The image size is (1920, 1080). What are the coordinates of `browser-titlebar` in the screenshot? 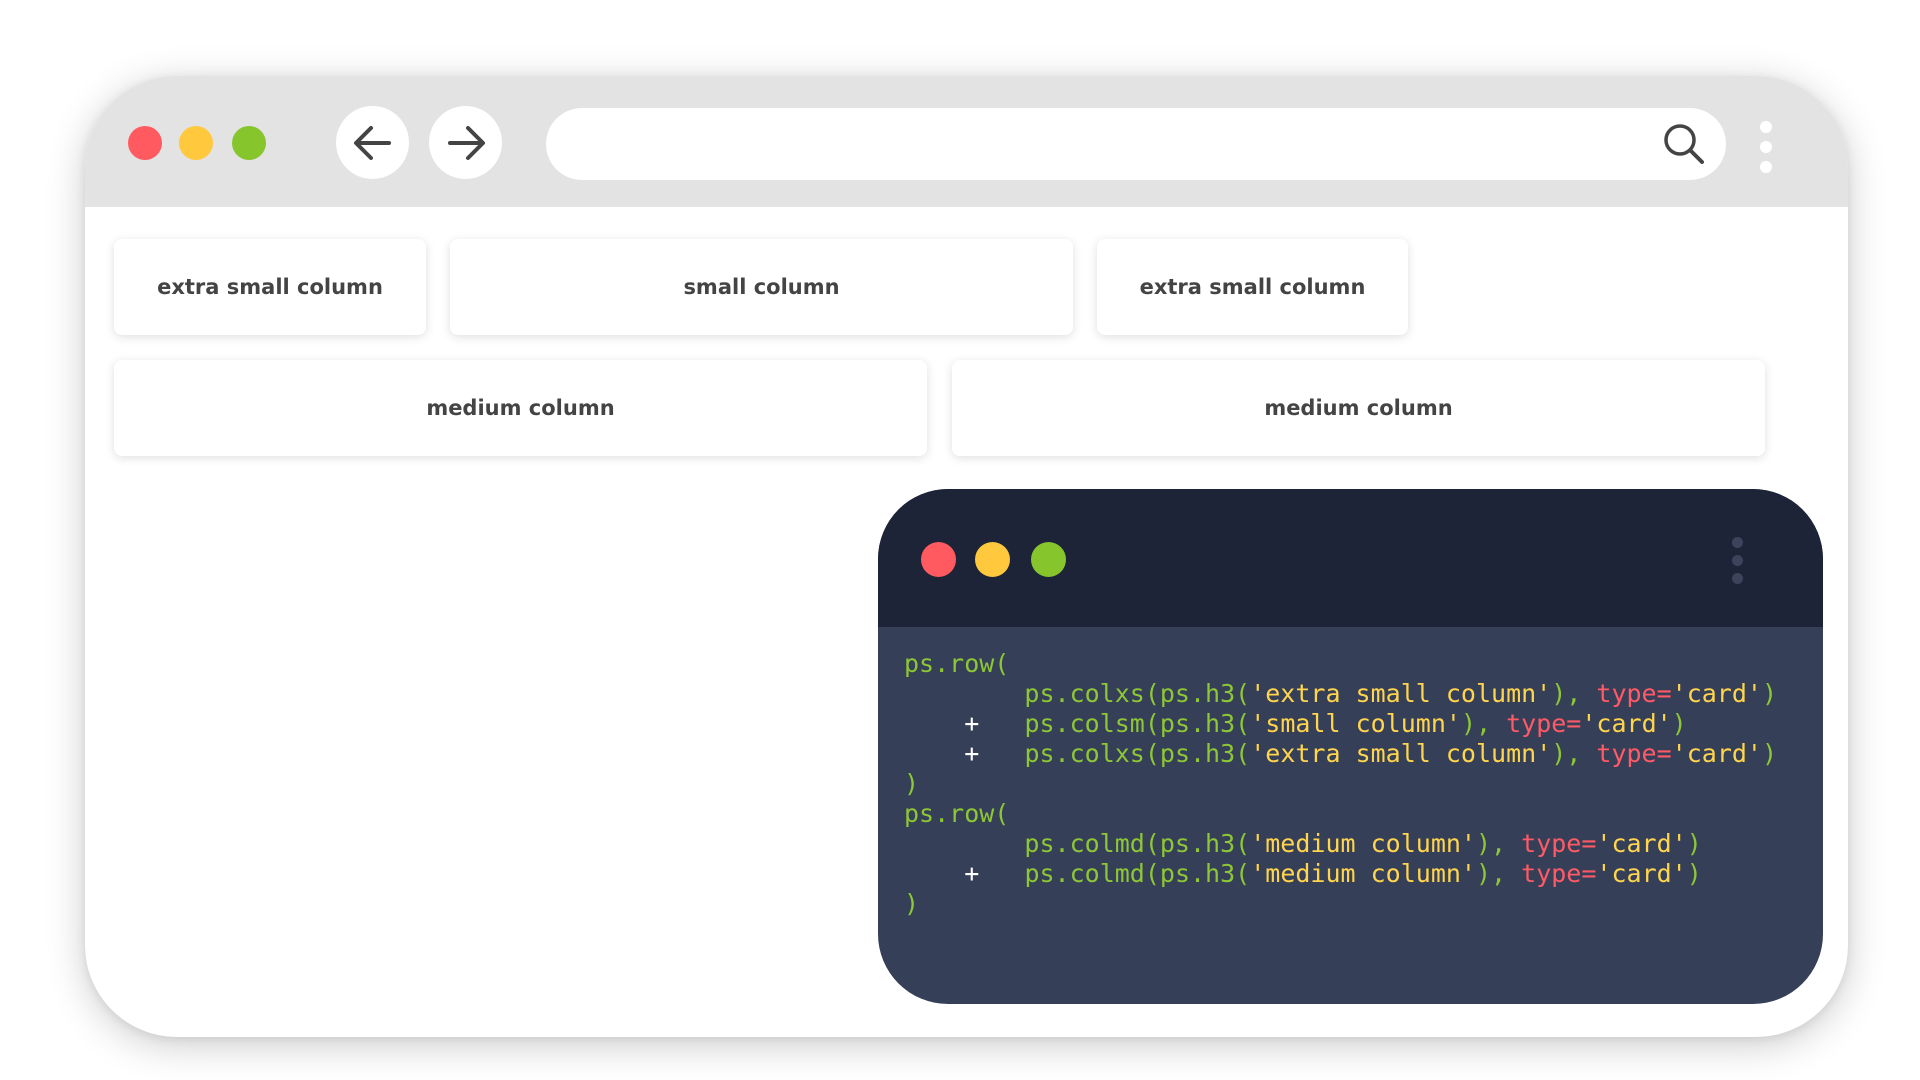 It's located at (966, 141).